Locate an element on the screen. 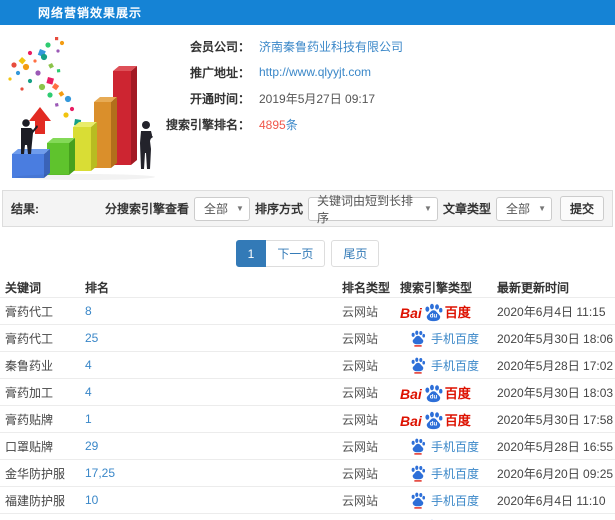 The image size is (615, 520). result-label: 结果: is located at coordinates (25, 209).